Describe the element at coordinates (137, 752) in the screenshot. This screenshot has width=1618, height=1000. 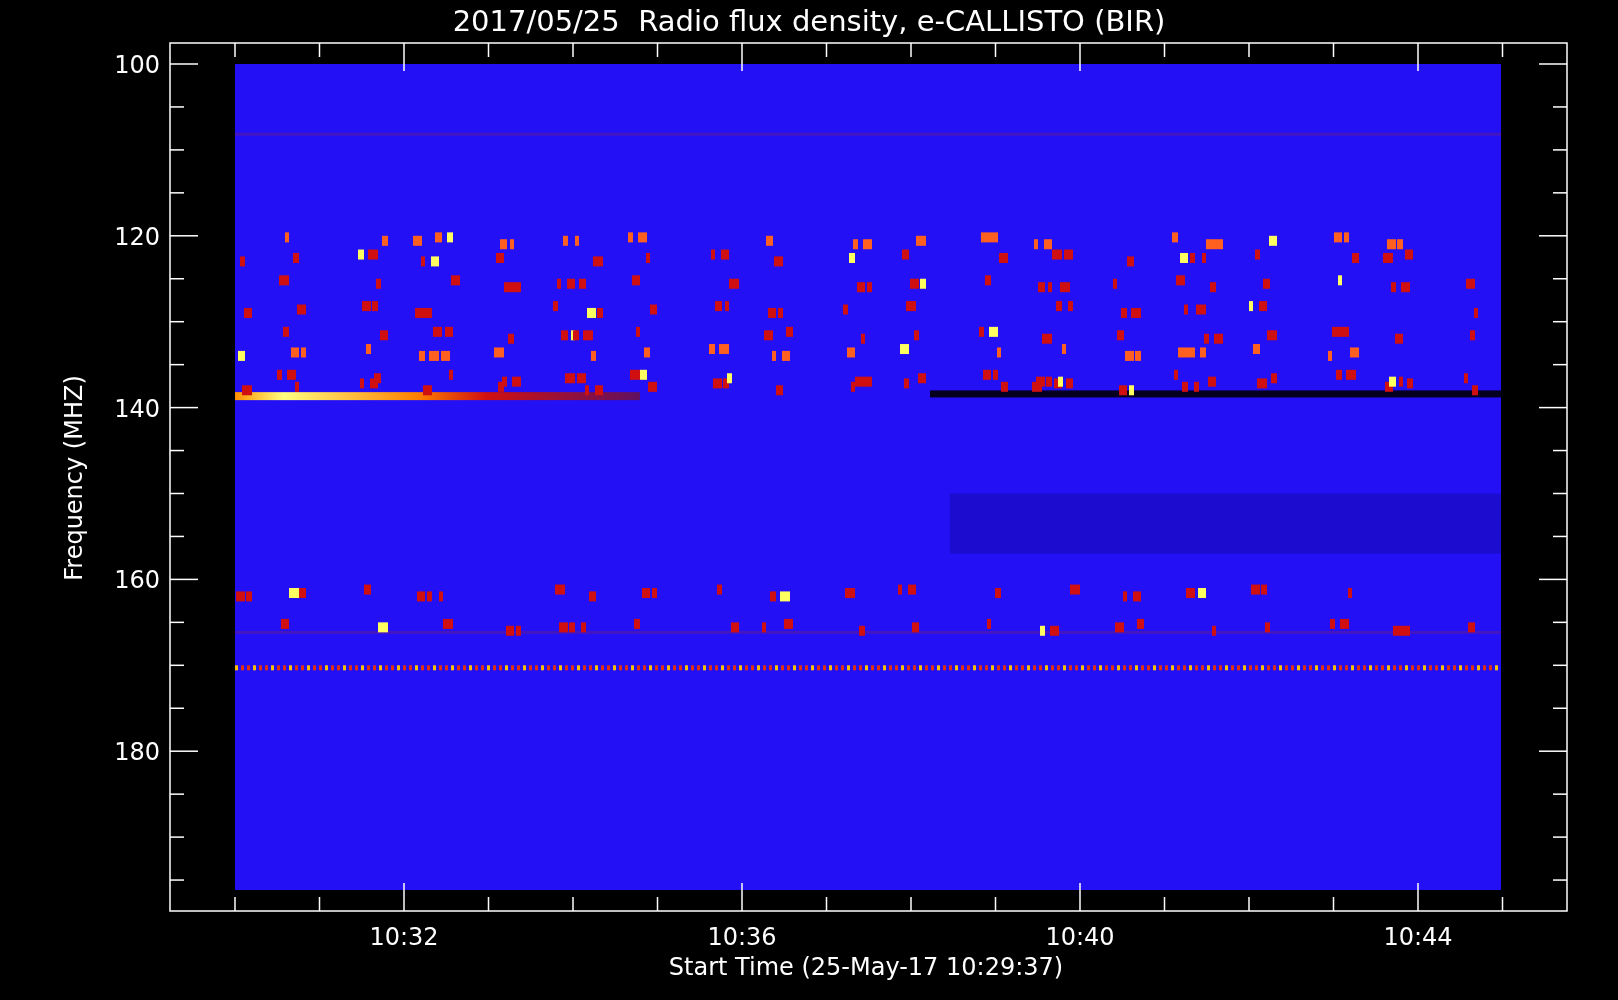
I see `y-tick-label: 180` at that location.